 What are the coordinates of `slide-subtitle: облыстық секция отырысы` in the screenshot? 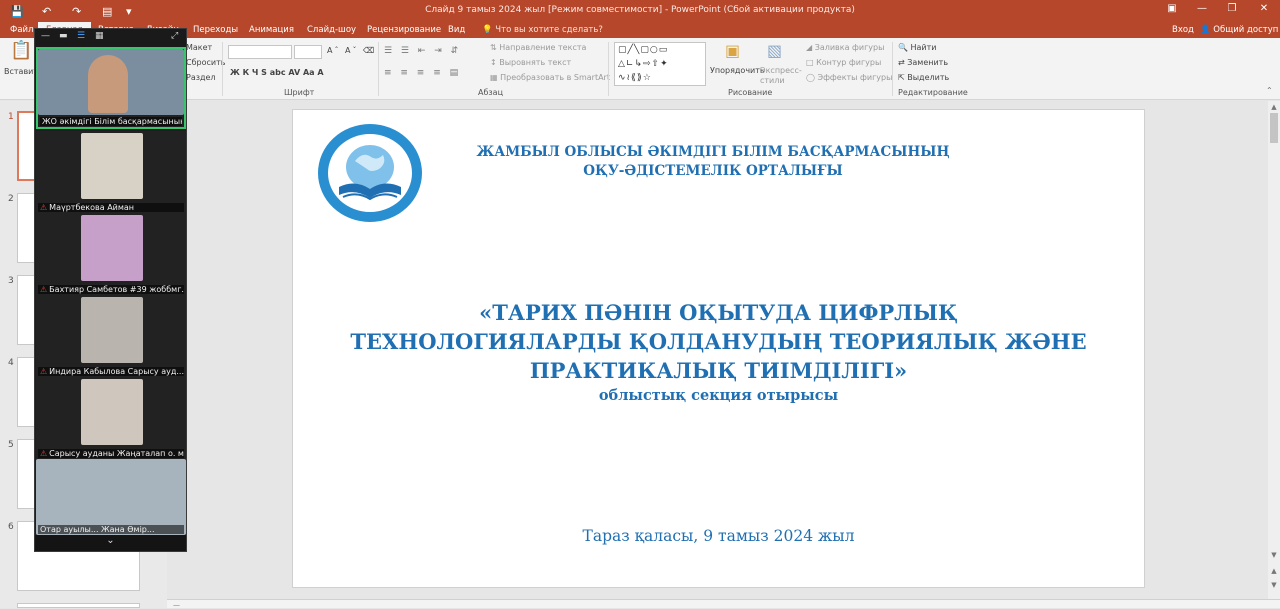 It's located at (718, 395).